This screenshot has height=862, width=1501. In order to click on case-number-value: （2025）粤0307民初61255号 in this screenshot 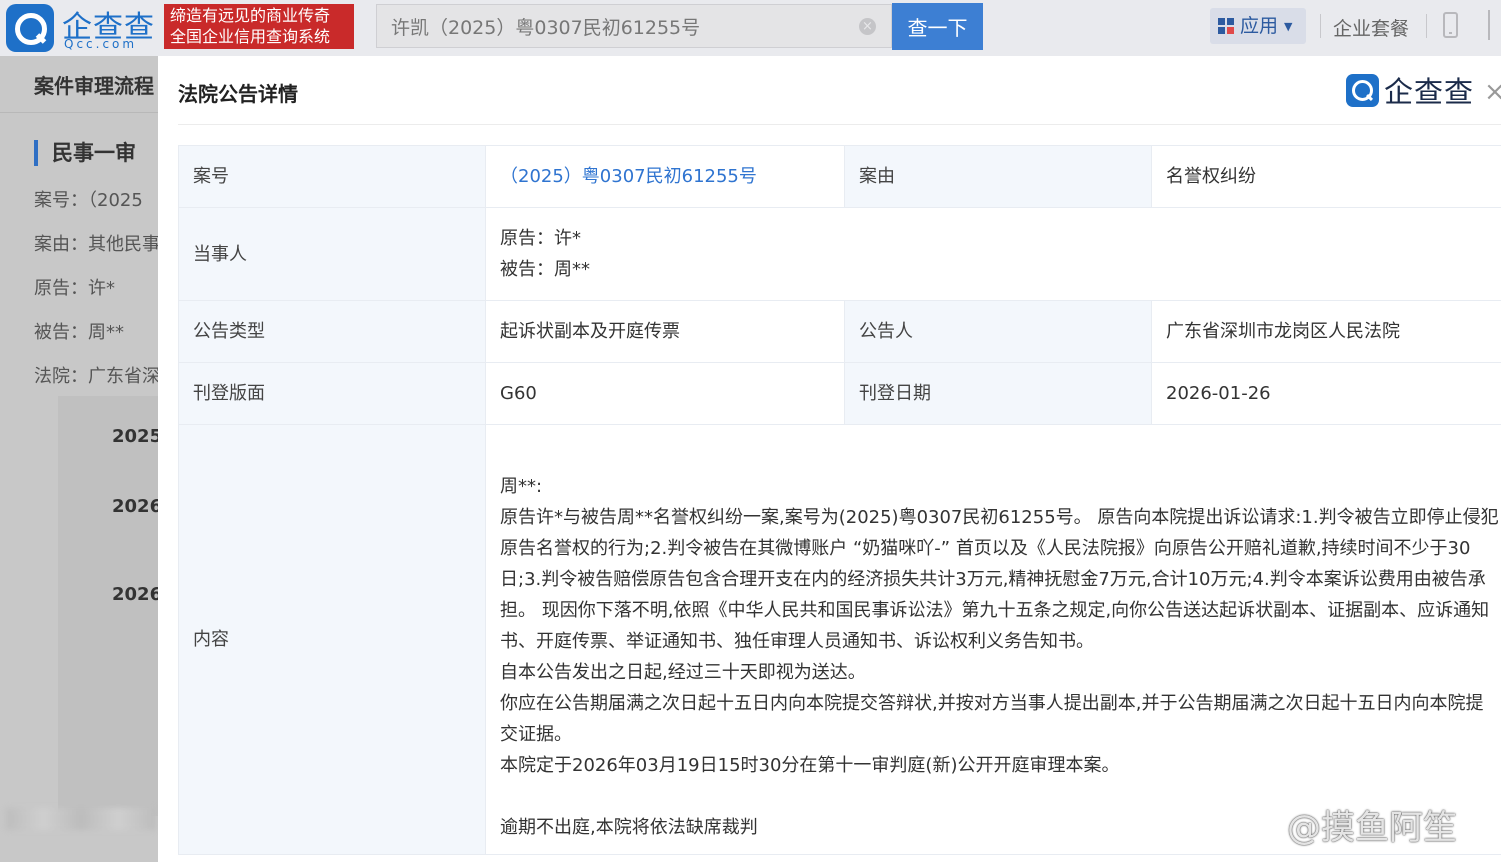, I will do `click(665, 176)`.